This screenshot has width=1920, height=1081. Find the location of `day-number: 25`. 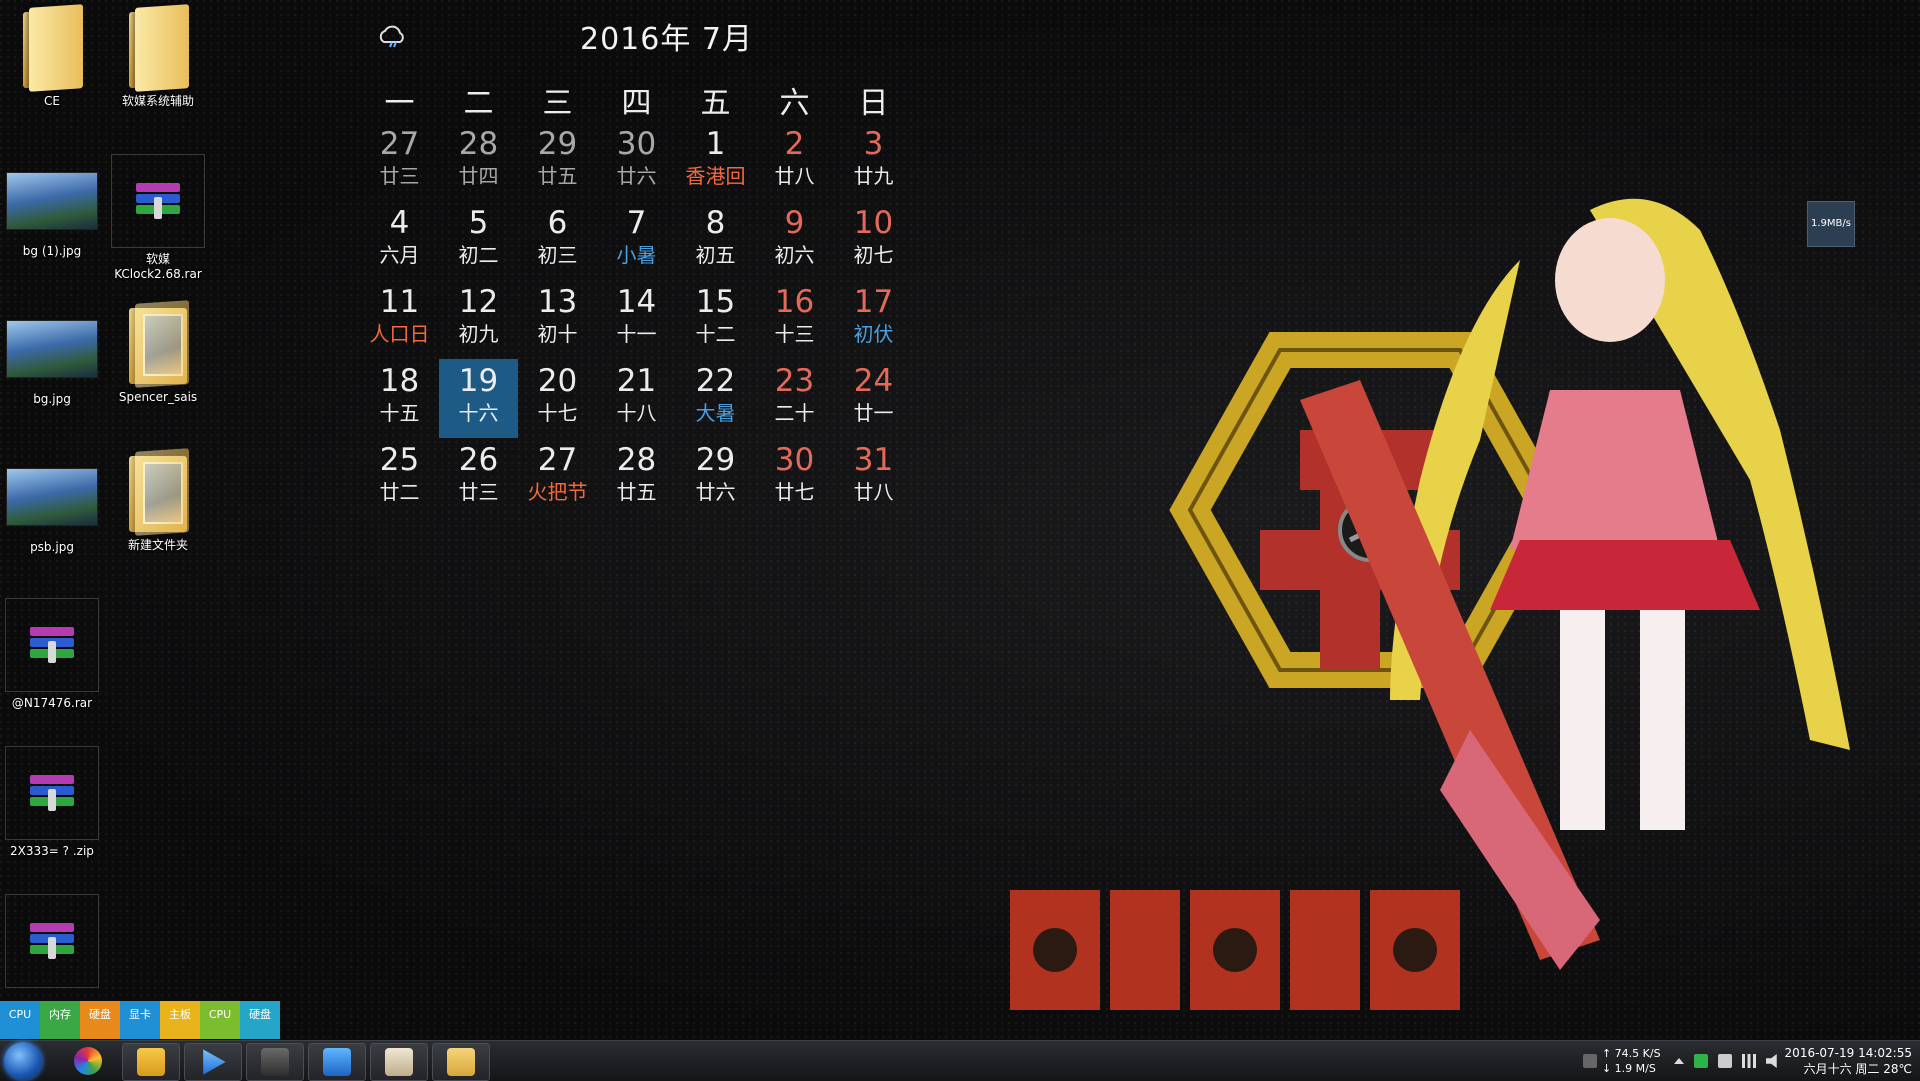

day-number: 25 is located at coordinates (399, 460).